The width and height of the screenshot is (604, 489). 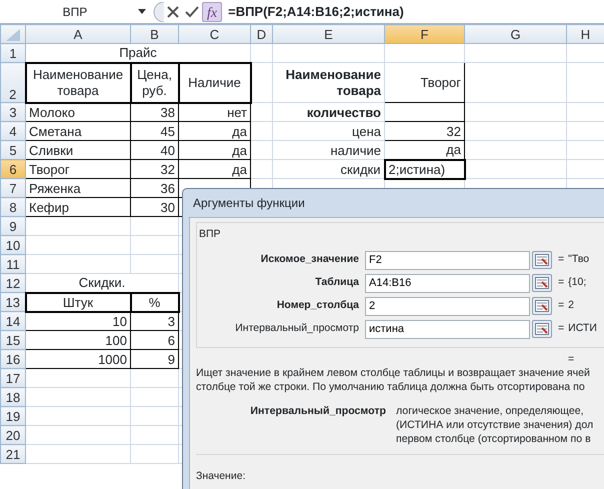 I want to click on cell-text: 6, so click(x=154, y=340).